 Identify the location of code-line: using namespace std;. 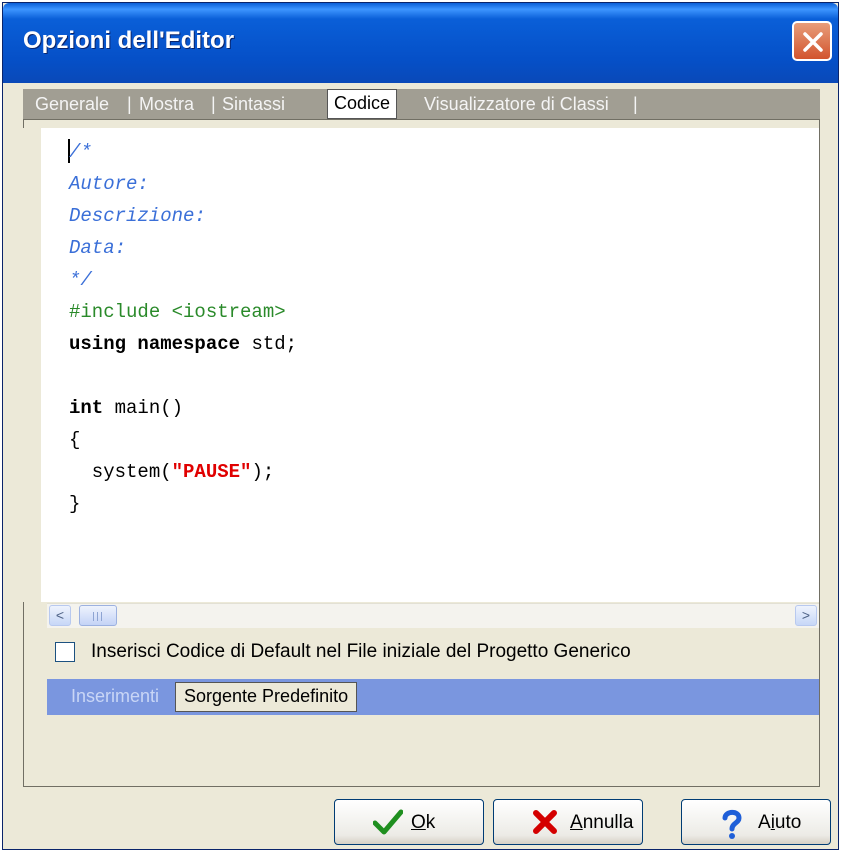
(183, 344).